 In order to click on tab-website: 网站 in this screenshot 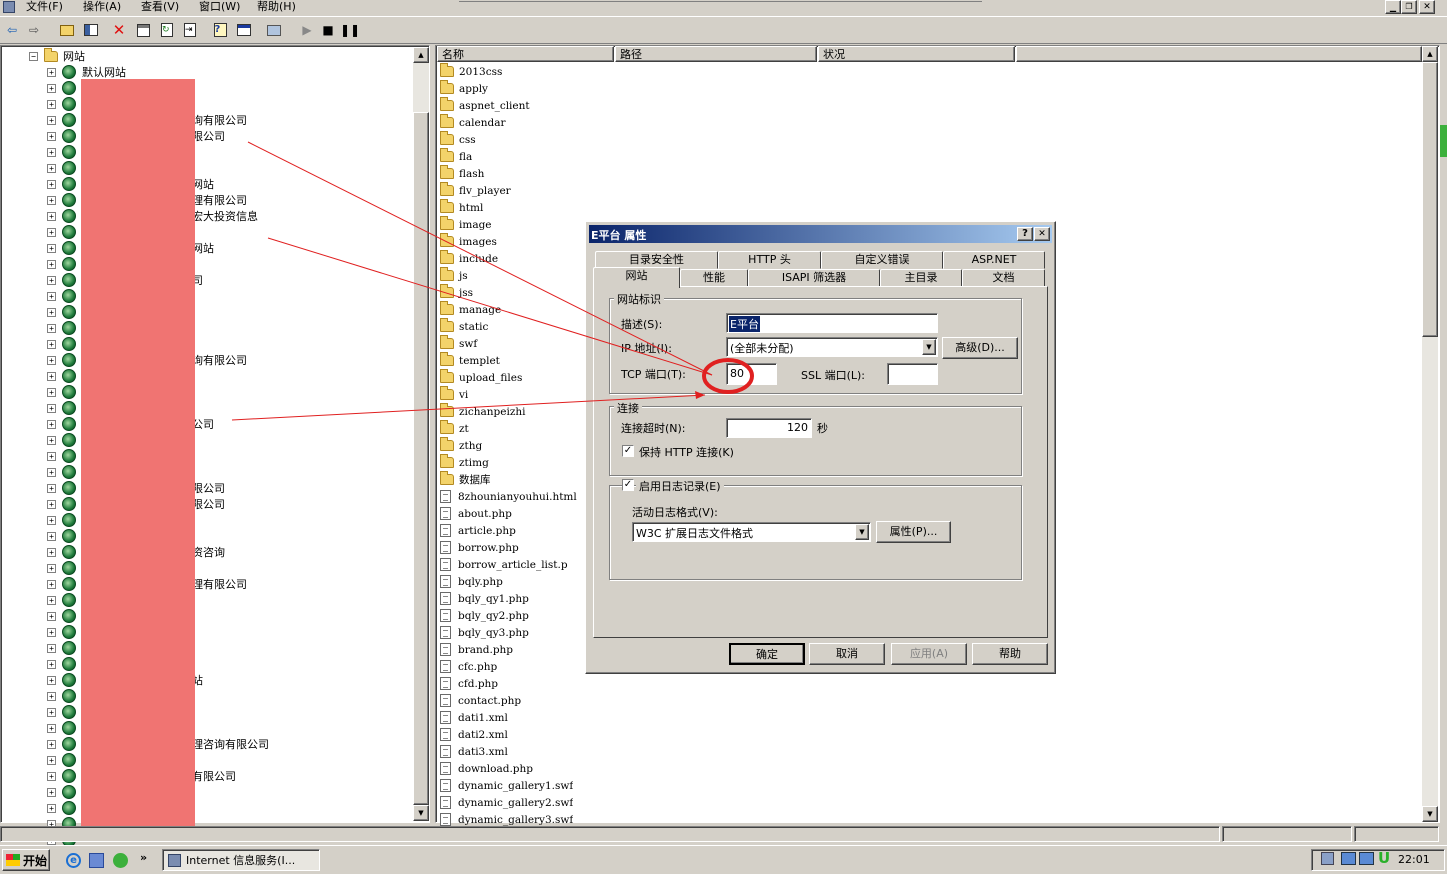, I will do `click(636, 277)`.